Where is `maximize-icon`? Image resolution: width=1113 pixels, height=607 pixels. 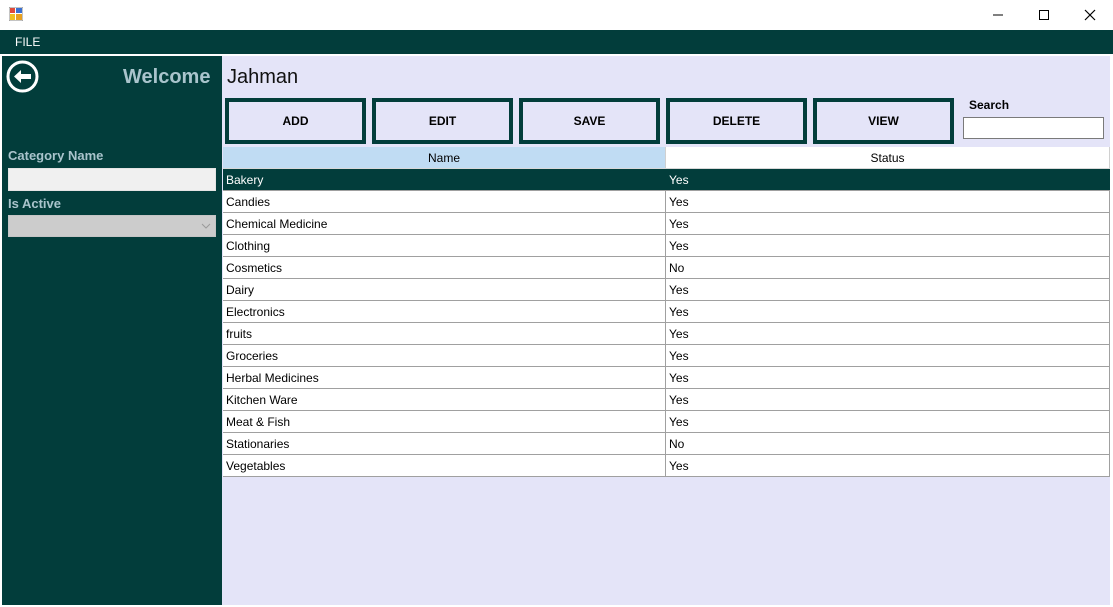
maximize-icon is located at coordinates (1044, 15).